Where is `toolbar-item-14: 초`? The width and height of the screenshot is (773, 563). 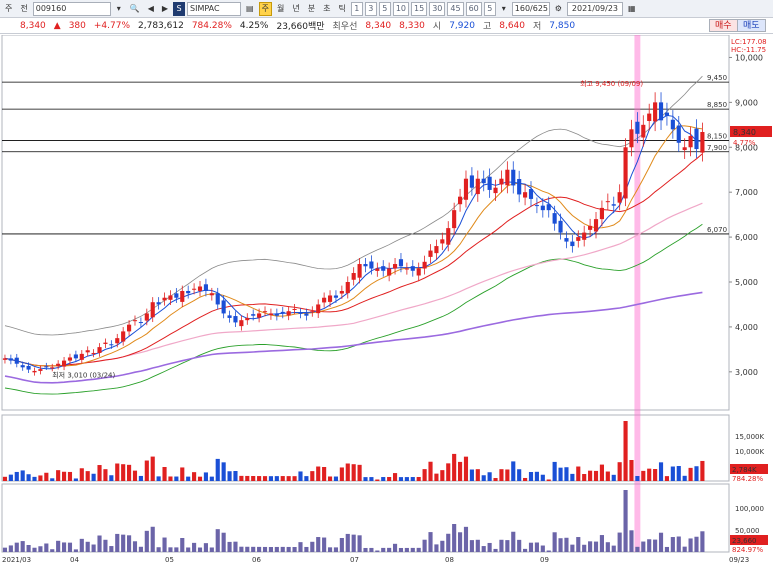 toolbar-item-14: 초 is located at coordinates (326, 9).